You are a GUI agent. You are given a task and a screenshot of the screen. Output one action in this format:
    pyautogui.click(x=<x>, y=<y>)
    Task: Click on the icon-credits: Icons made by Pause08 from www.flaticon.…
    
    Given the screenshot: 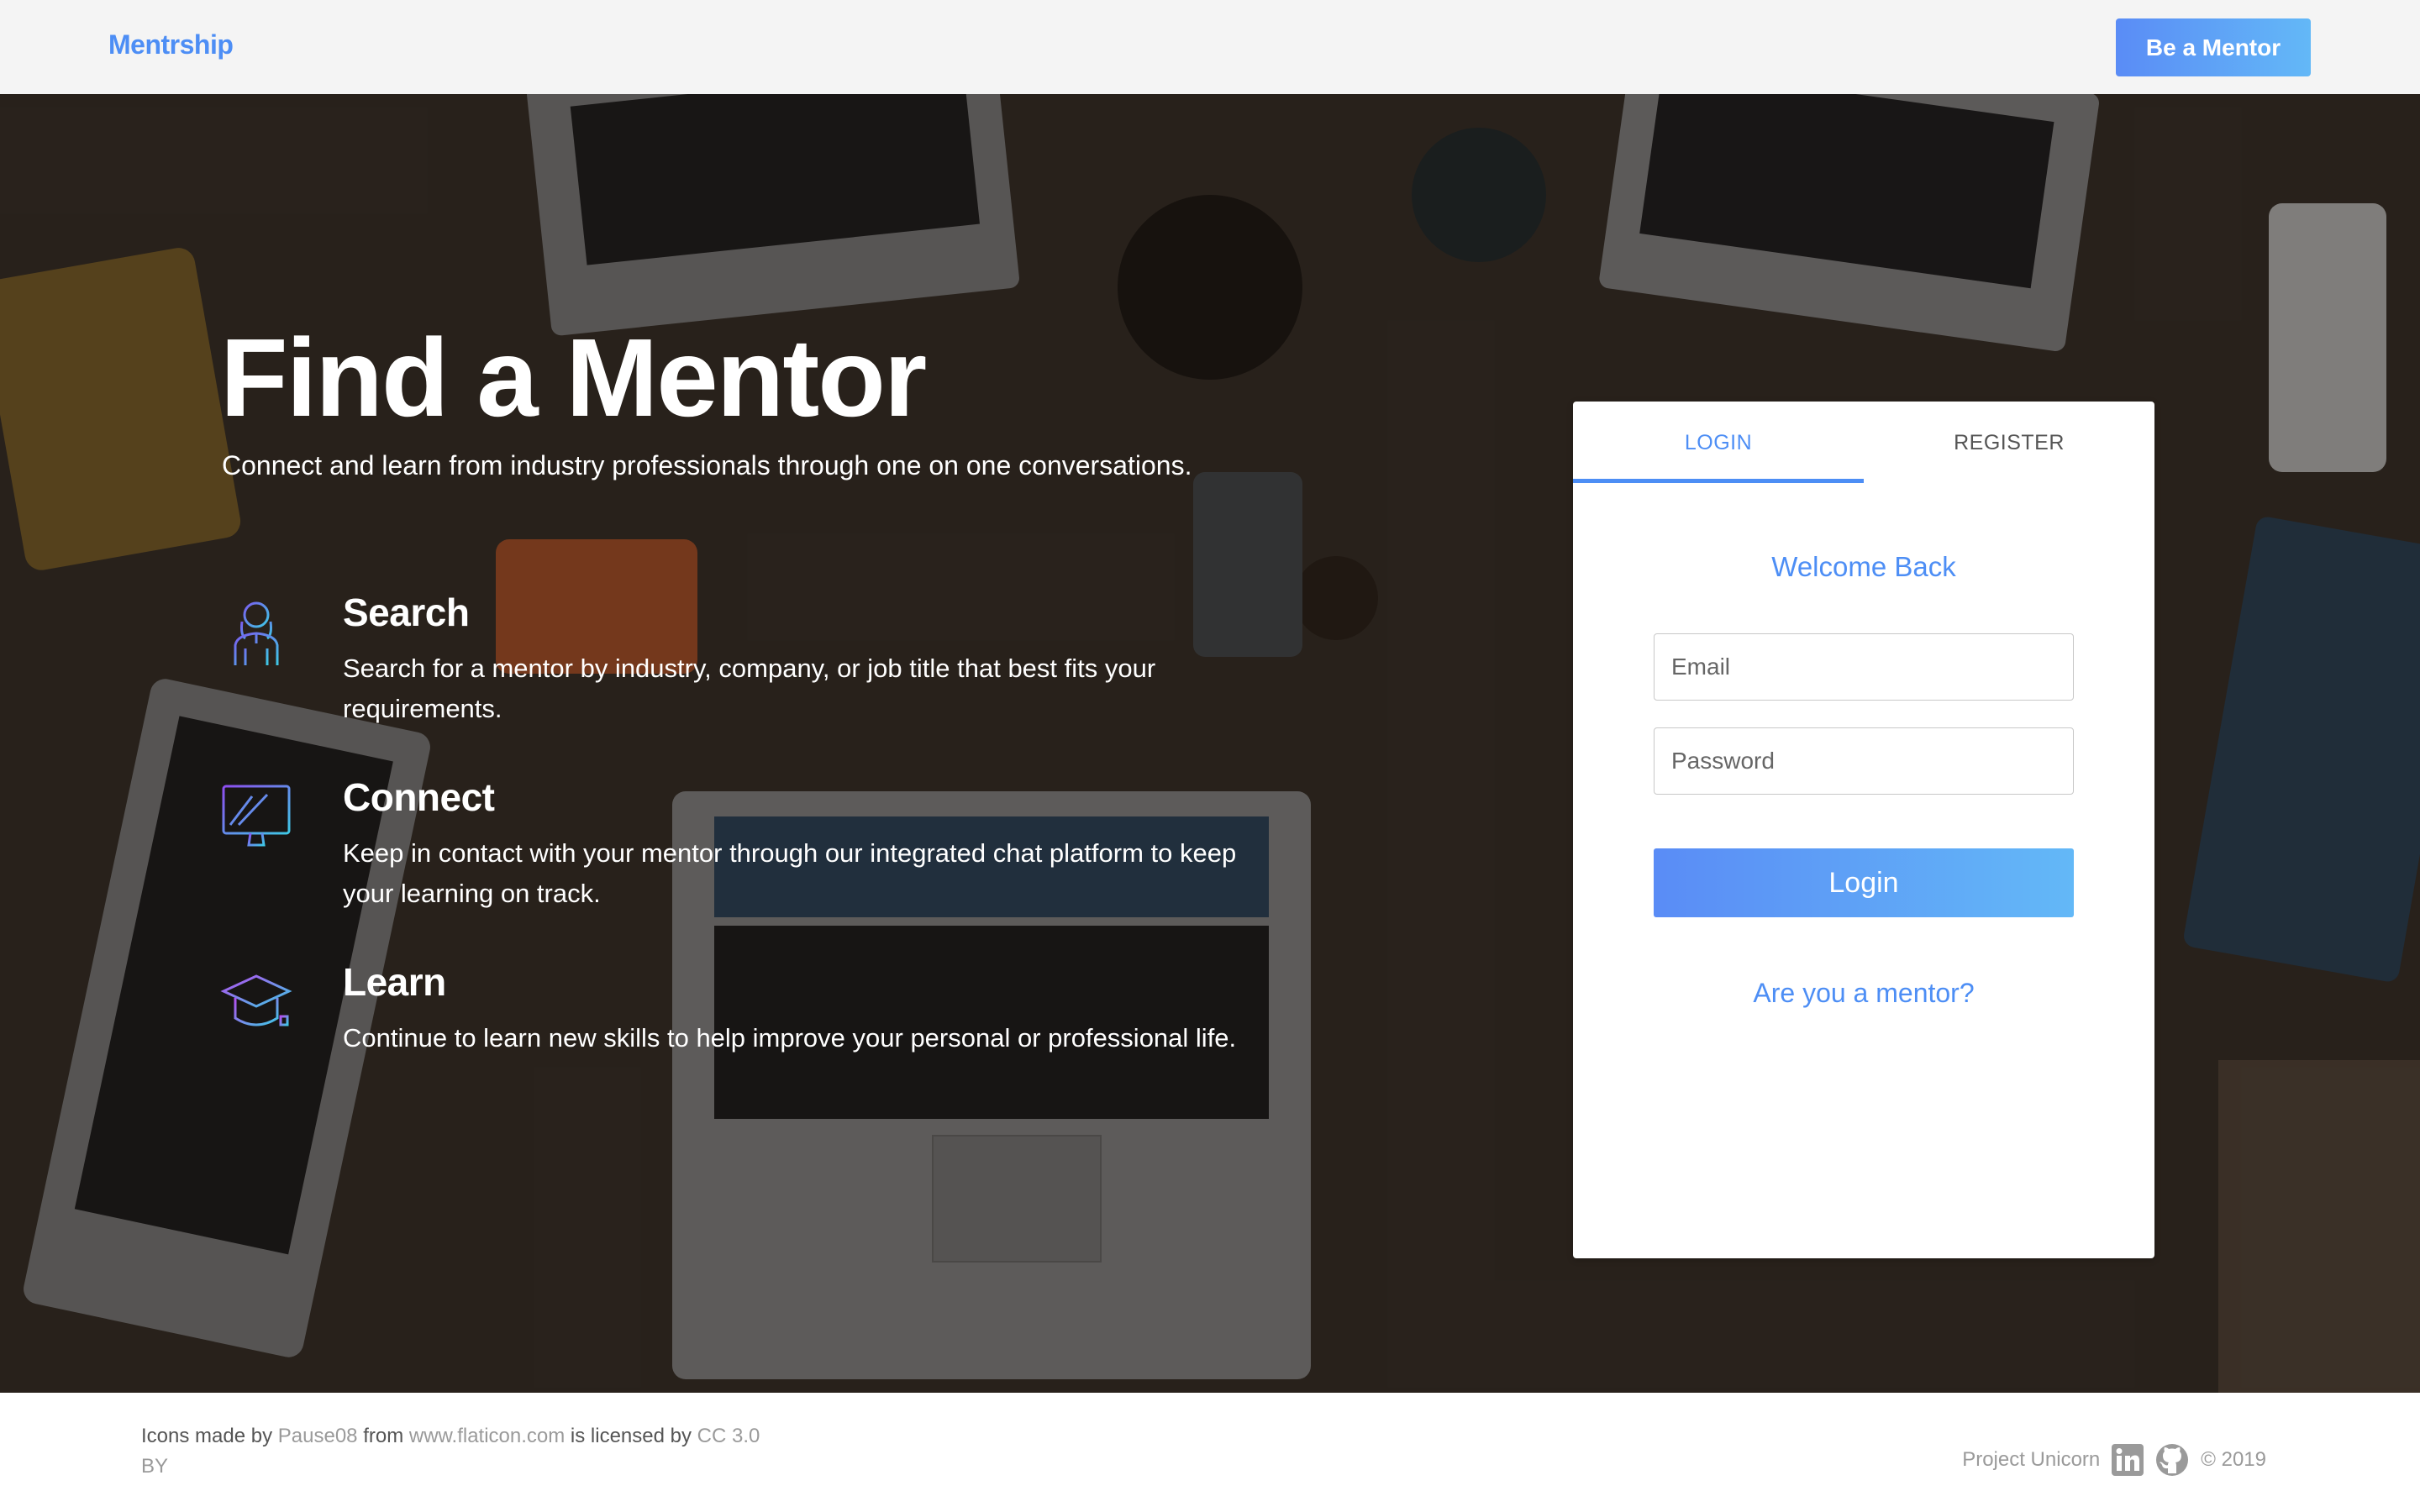 What is the action you would take?
    pyautogui.click(x=461, y=1451)
    